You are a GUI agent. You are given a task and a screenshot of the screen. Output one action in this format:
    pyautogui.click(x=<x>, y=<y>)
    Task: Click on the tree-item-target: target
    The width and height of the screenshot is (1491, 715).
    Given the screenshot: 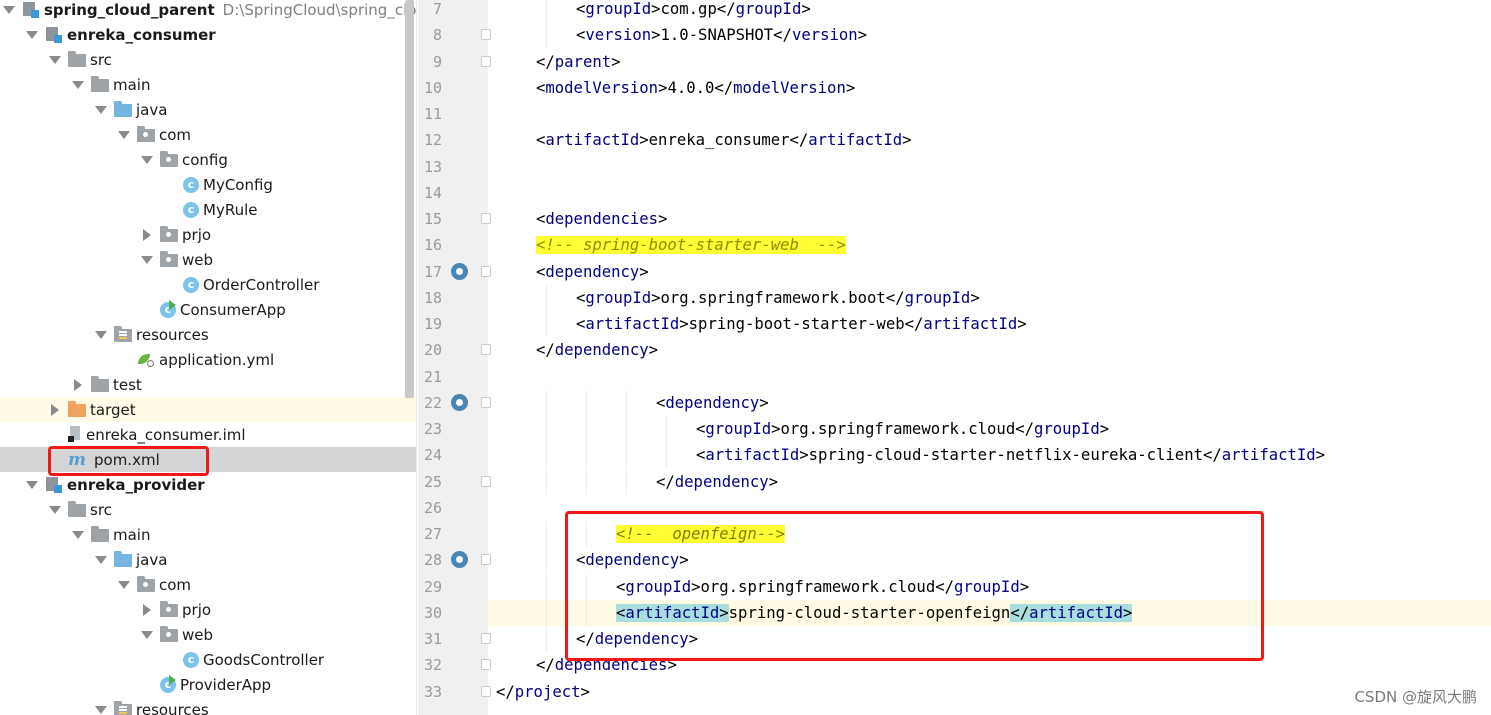 What is the action you would take?
    pyautogui.click(x=208, y=409)
    